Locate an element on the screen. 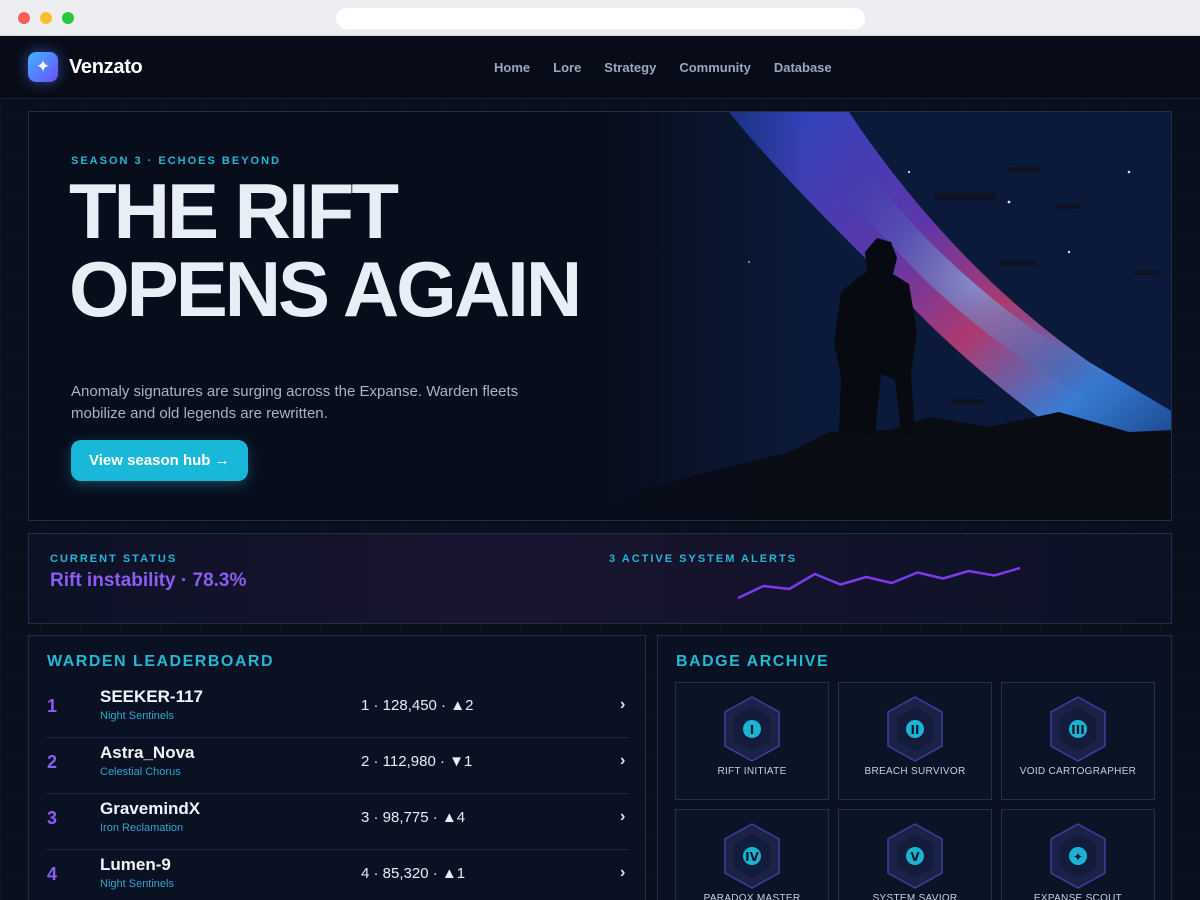 The image size is (1200, 900). badge-card: ✦ EXPANSE SCOUT is located at coordinates (1078, 854).